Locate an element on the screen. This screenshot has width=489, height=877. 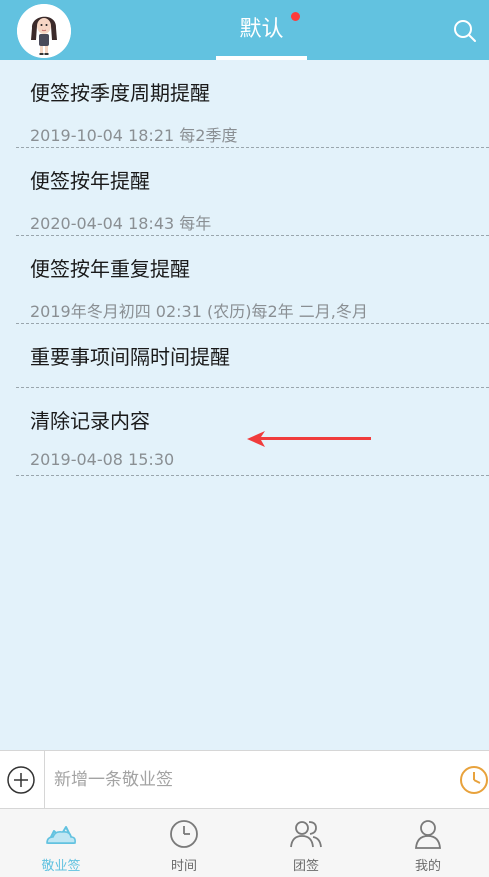
search-button is located at coordinates (465, 31).